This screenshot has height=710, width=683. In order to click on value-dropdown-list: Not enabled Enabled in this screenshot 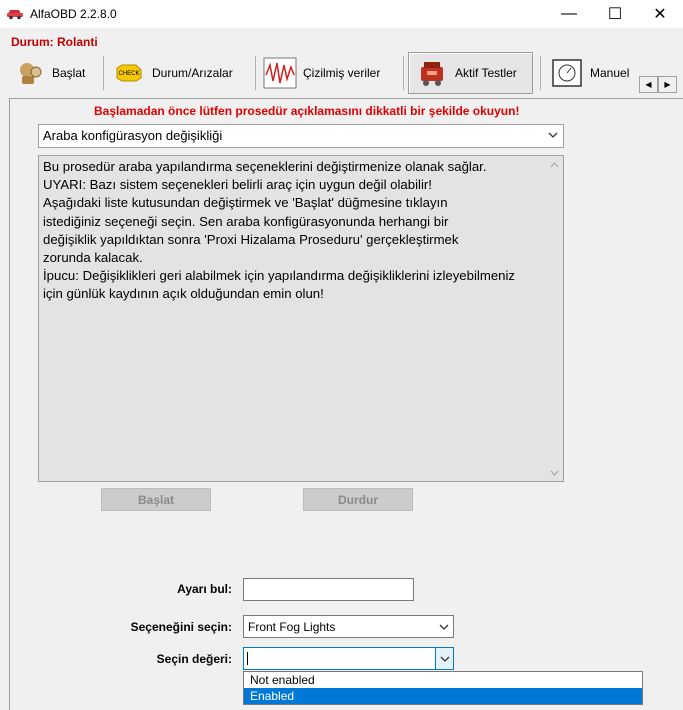, I will do `click(443, 688)`.